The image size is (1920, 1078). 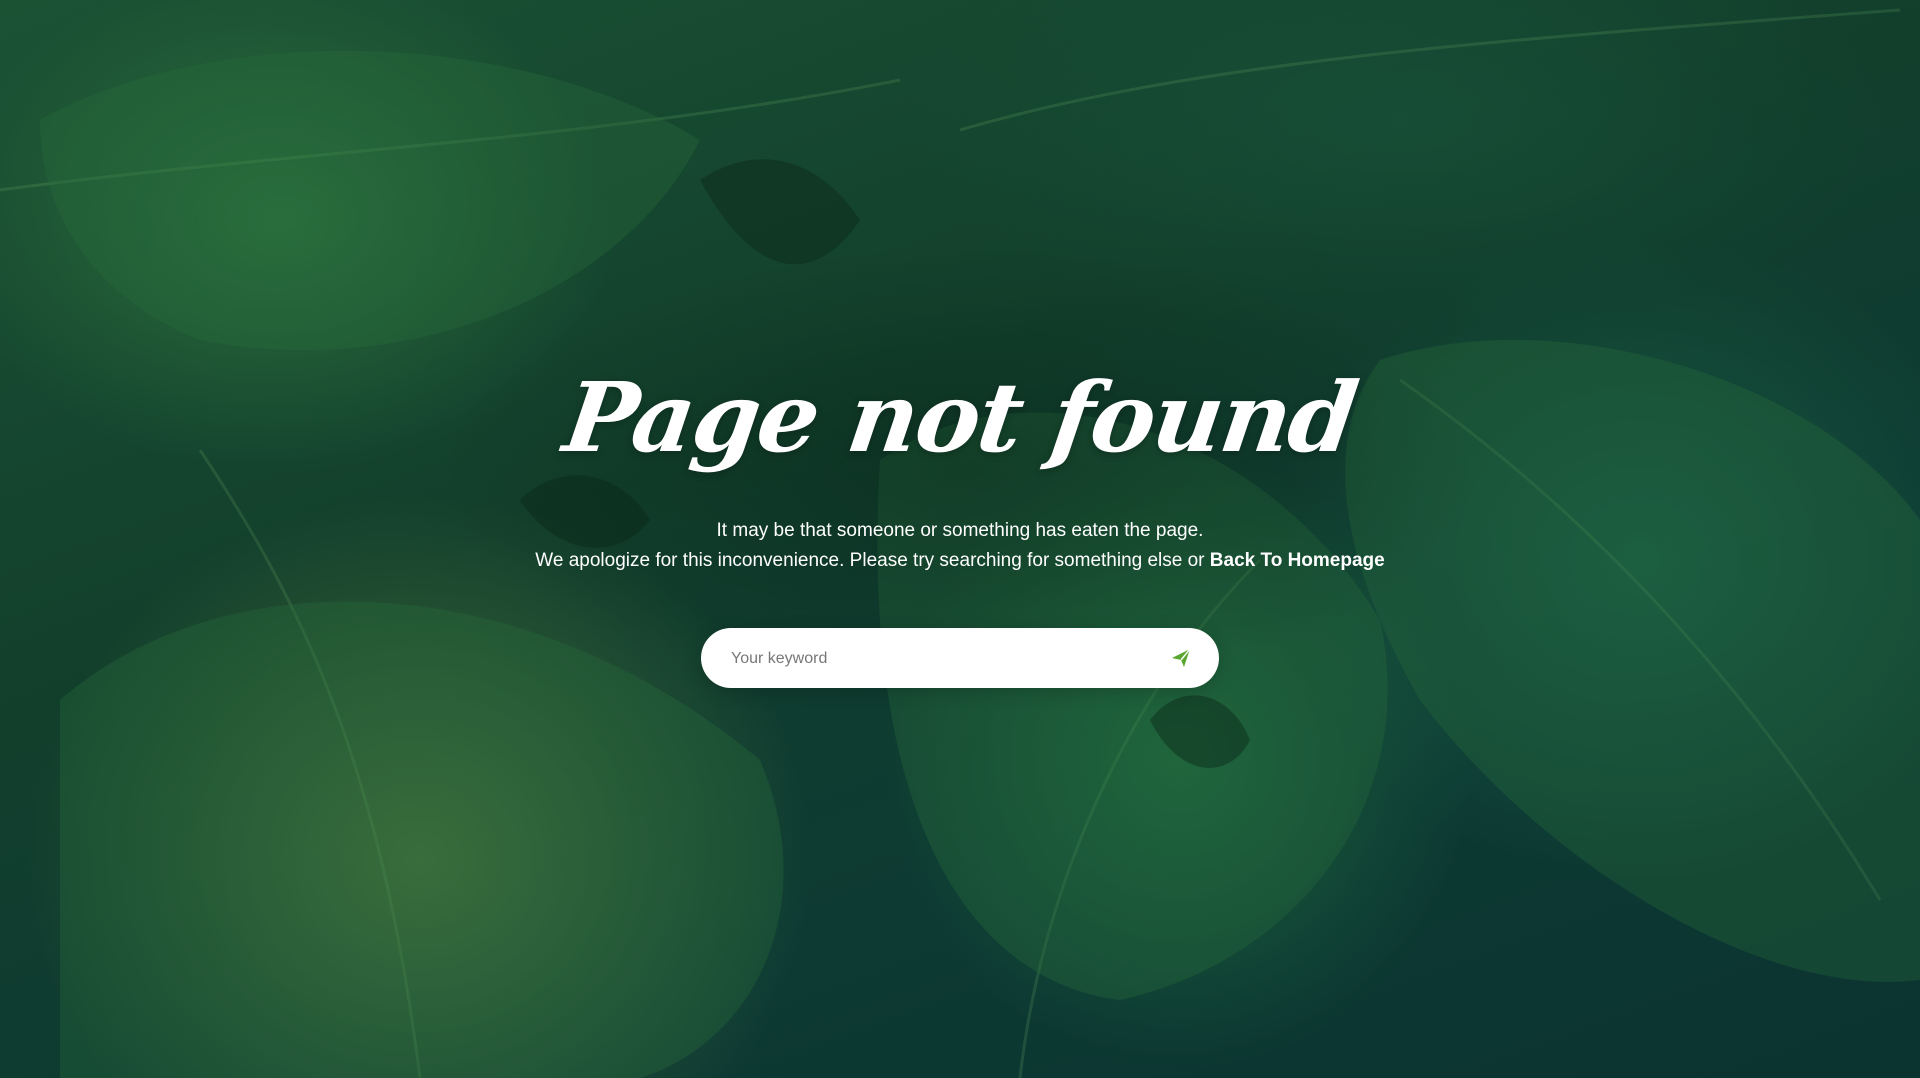 What do you see at coordinates (1297, 560) in the screenshot?
I see `back-to-homepage-link: Back To Homepage` at bounding box center [1297, 560].